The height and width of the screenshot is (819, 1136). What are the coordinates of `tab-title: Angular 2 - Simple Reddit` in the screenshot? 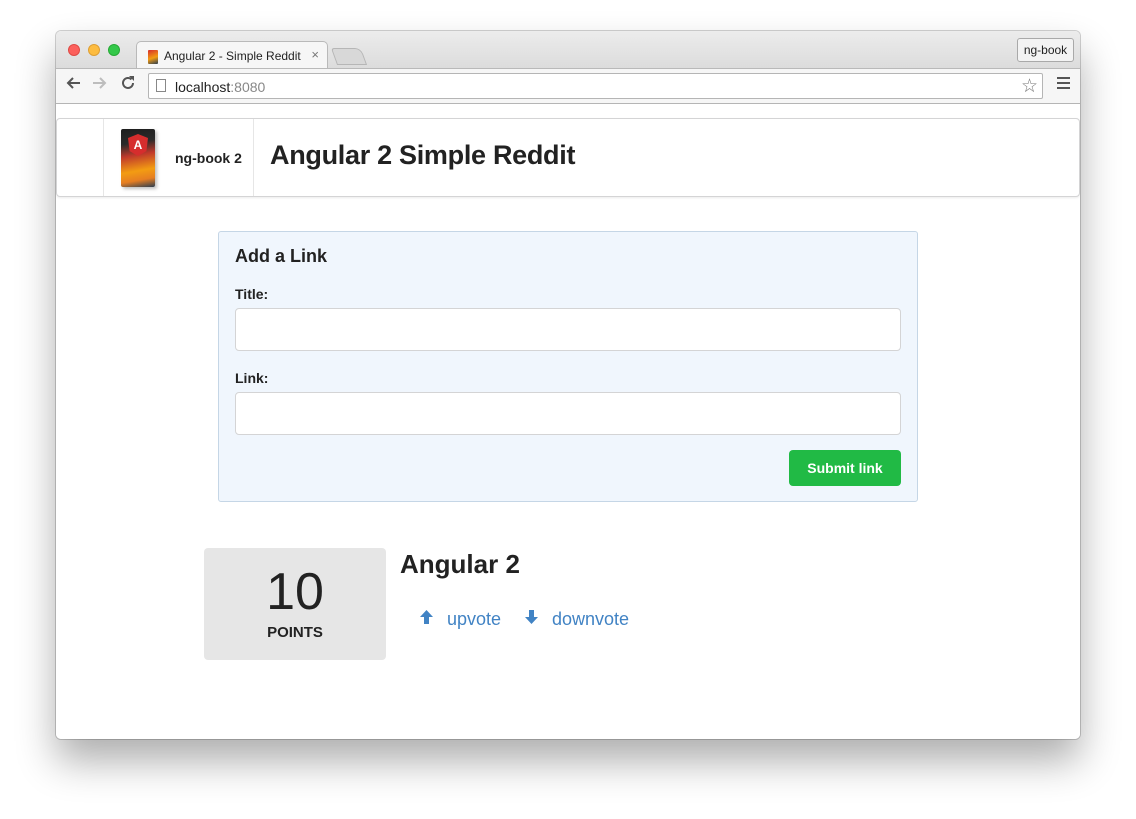 It's located at (232, 56).